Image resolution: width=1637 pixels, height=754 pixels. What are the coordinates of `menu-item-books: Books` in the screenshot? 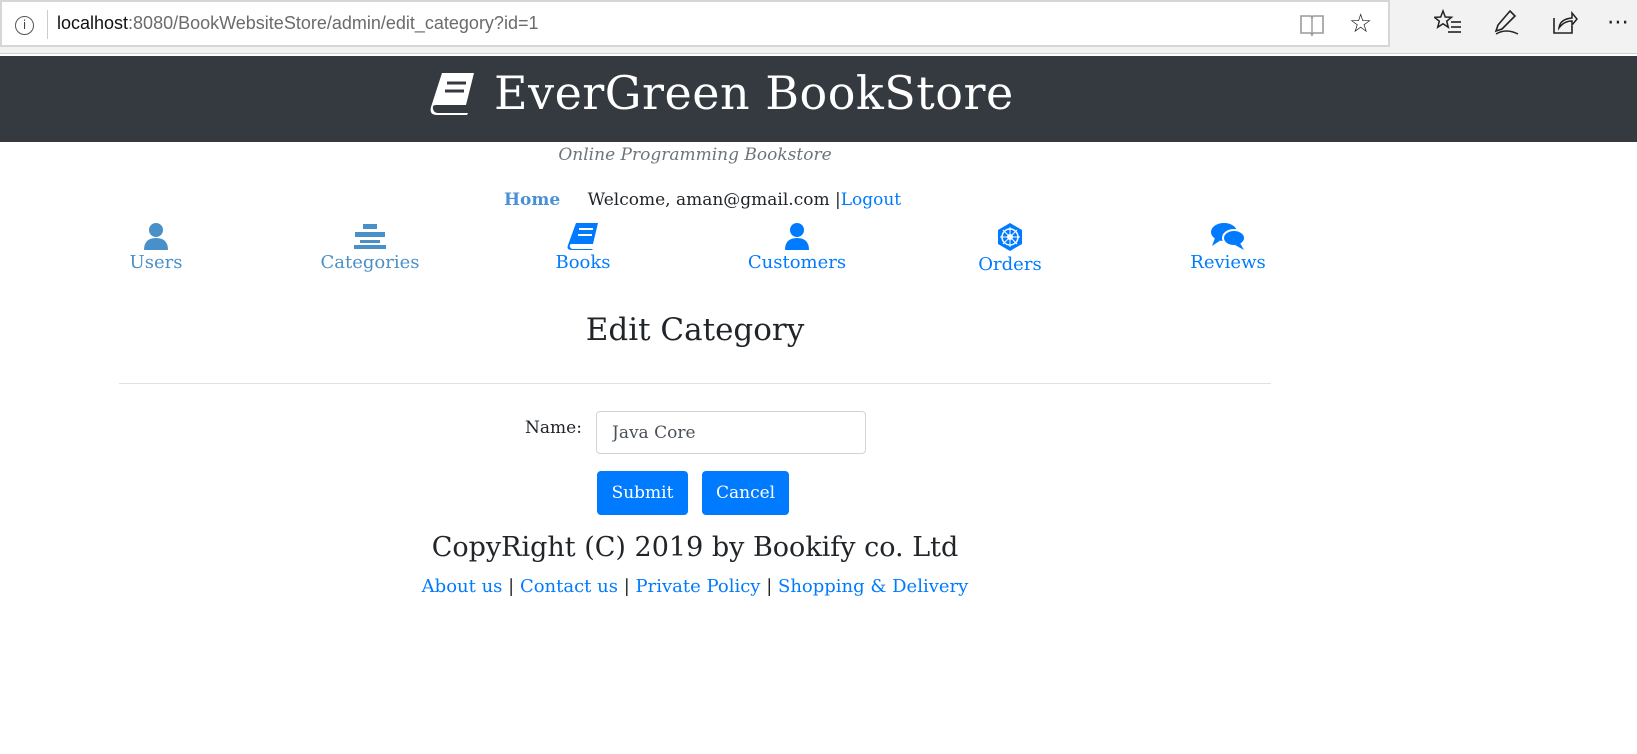 It's located at (583, 247).